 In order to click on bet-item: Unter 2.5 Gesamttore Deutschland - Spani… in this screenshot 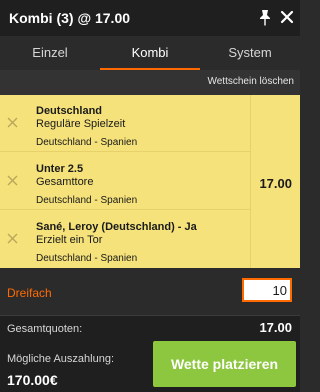, I will do `click(125, 181)`.